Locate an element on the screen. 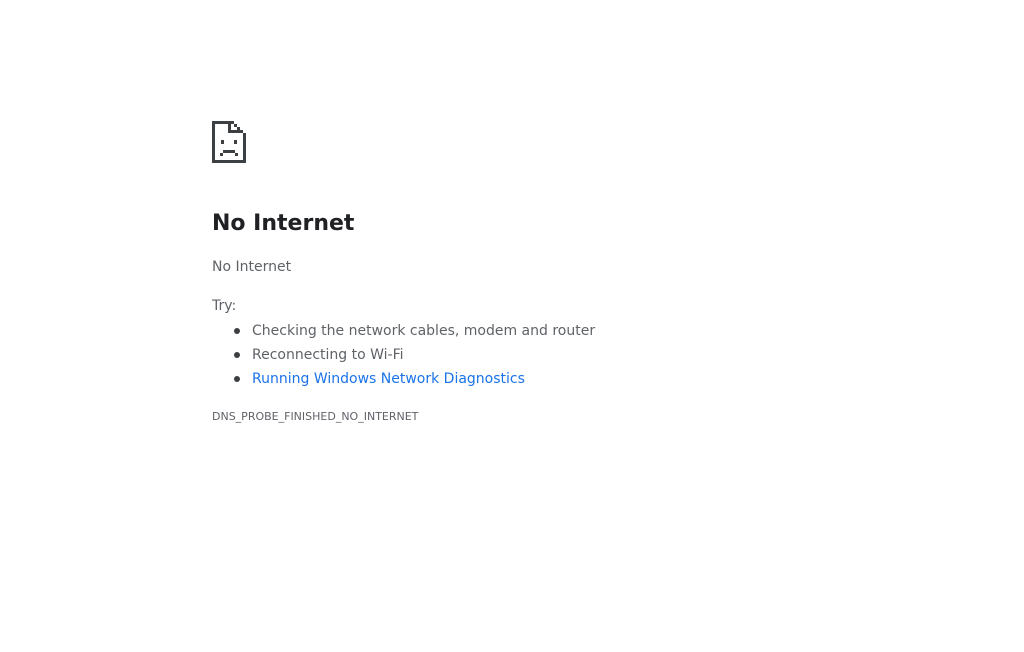 The image size is (1024, 652). suggestion-network-diagnostics: Running Windows Network Diagnostics is located at coordinates (403, 379).